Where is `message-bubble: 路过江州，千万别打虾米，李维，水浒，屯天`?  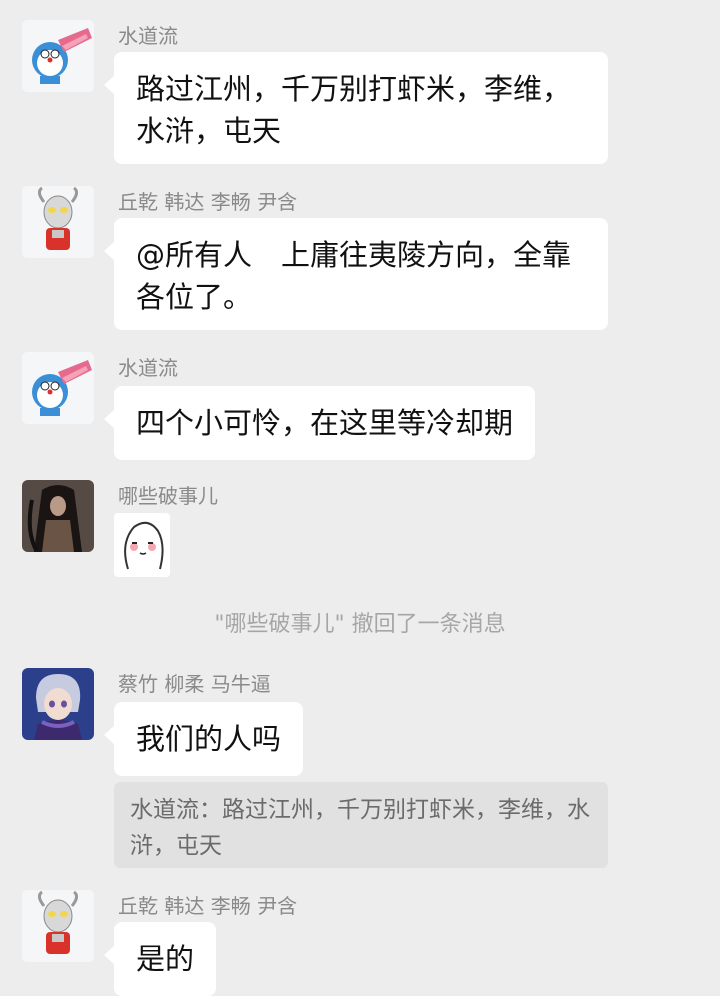
message-bubble: 路过江州，千万别打虾米，李维，水浒，屯天 is located at coordinates (356, 108).